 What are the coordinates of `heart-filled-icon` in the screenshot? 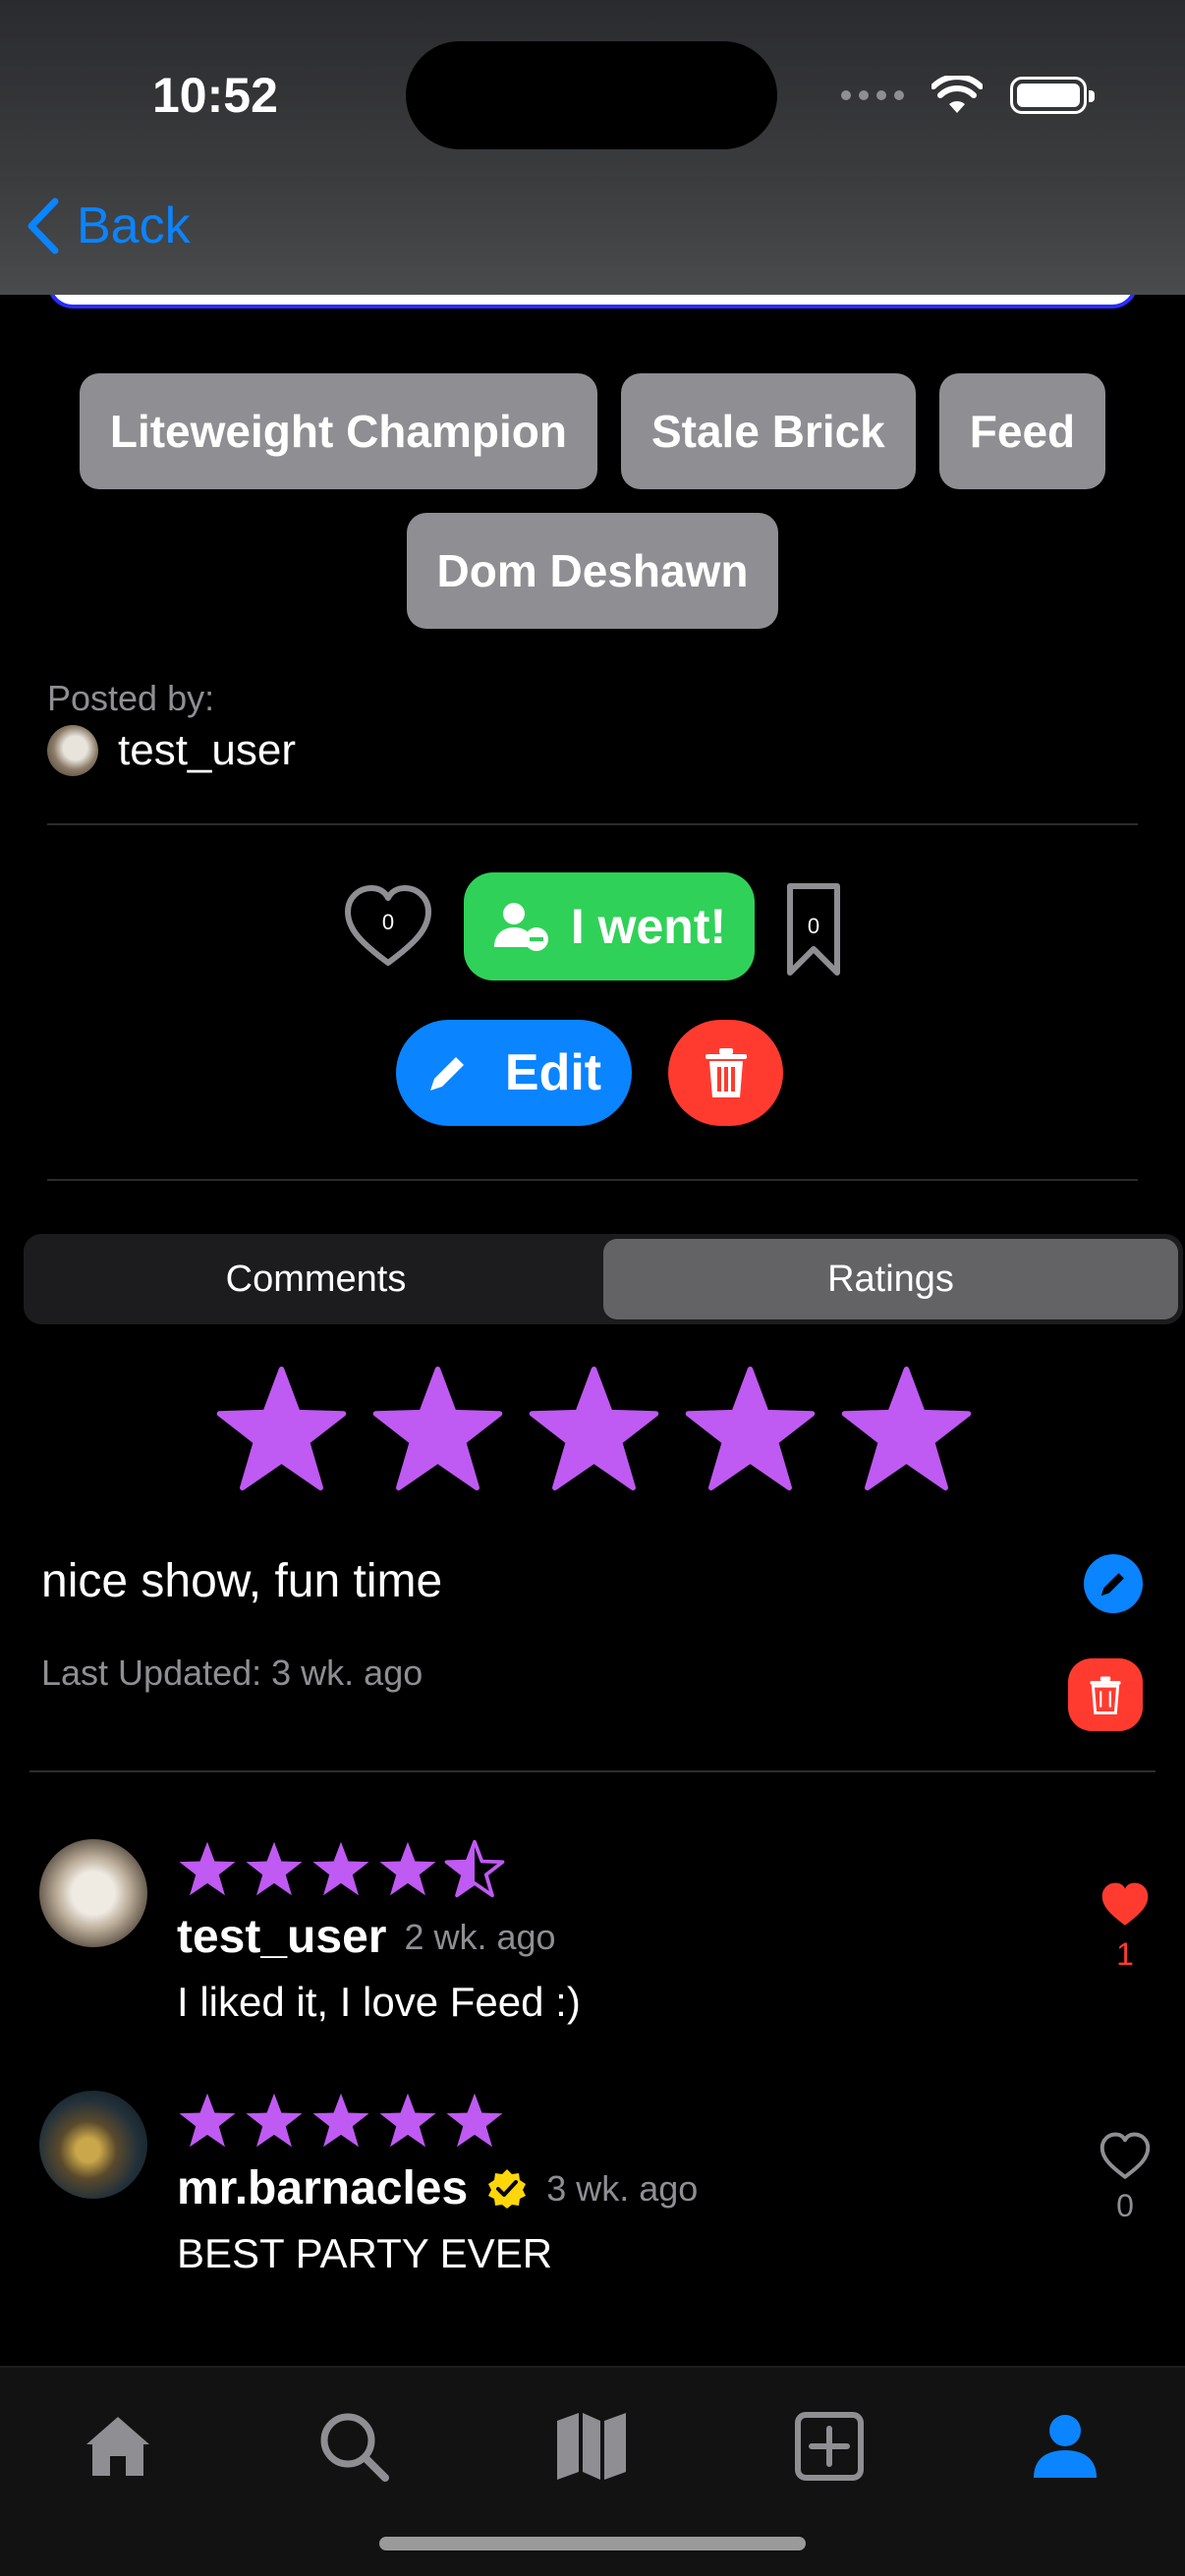 It's located at (1125, 1904).